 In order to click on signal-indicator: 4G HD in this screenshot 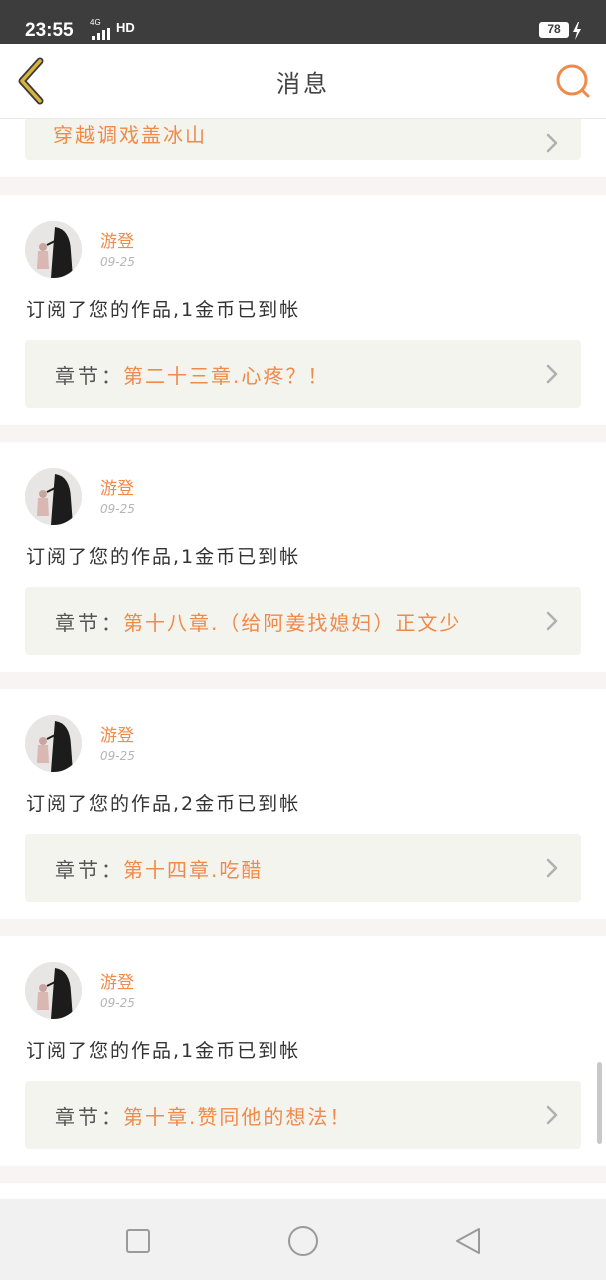, I will do `click(113, 29)`.